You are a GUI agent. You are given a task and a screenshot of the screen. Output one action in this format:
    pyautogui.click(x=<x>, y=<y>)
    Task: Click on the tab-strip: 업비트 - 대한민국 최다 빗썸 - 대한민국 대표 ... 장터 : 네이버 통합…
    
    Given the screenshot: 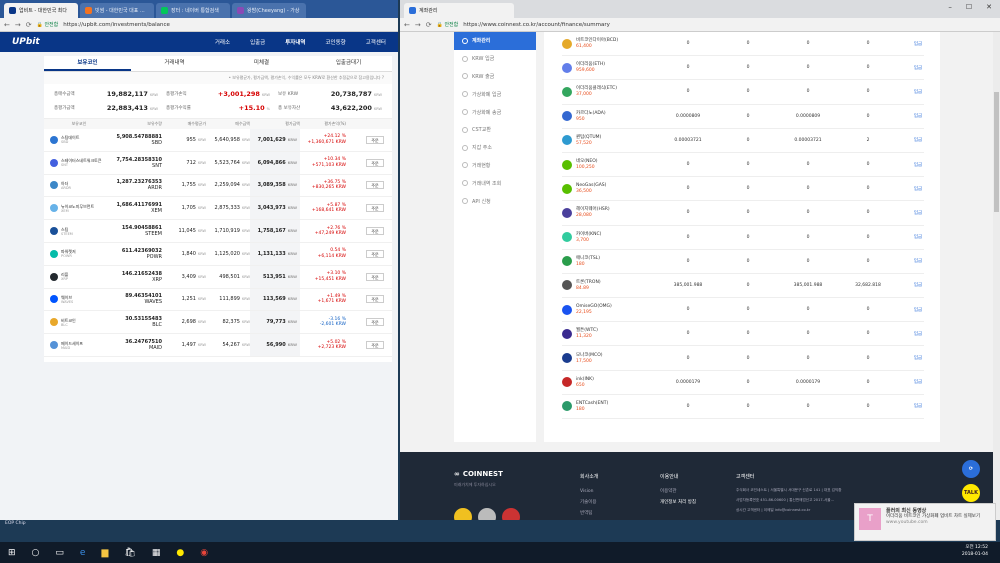 What is the action you would take?
    pyautogui.click(x=199, y=9)
    